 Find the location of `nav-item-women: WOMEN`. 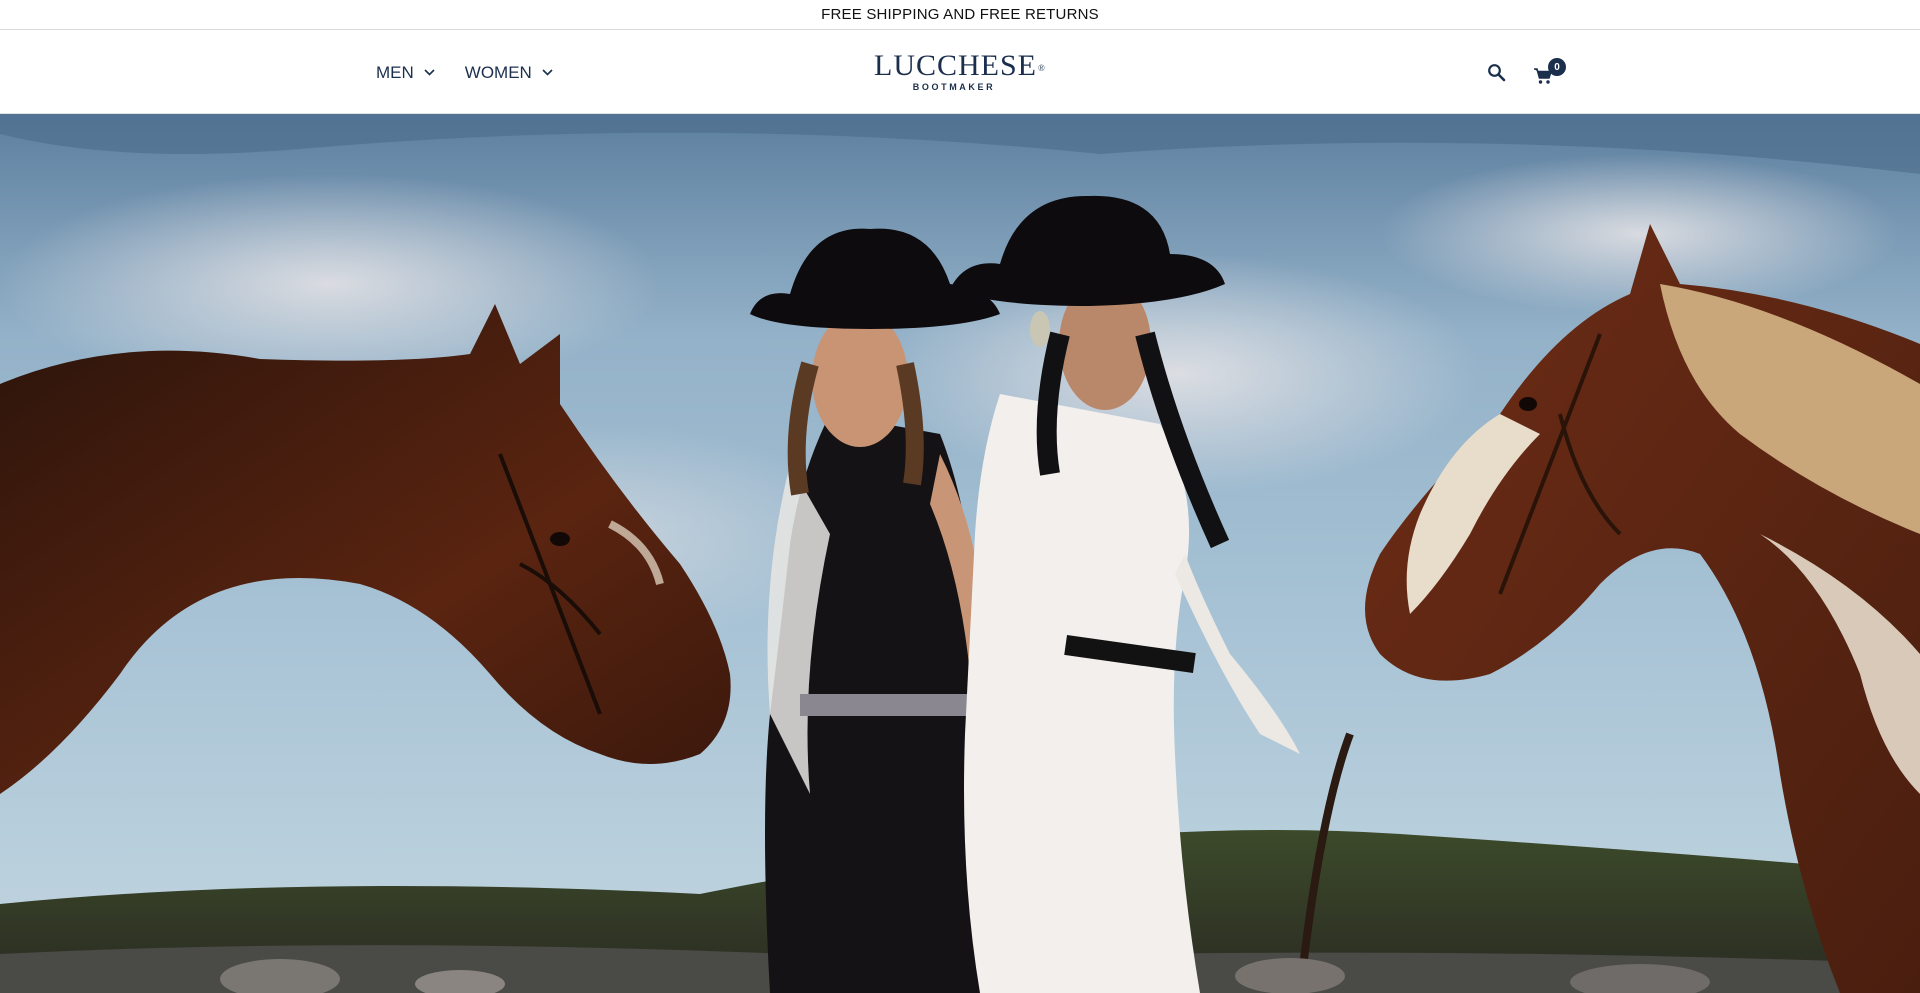

nav-item-women: WOMEN is located at coordinates (509, 73).